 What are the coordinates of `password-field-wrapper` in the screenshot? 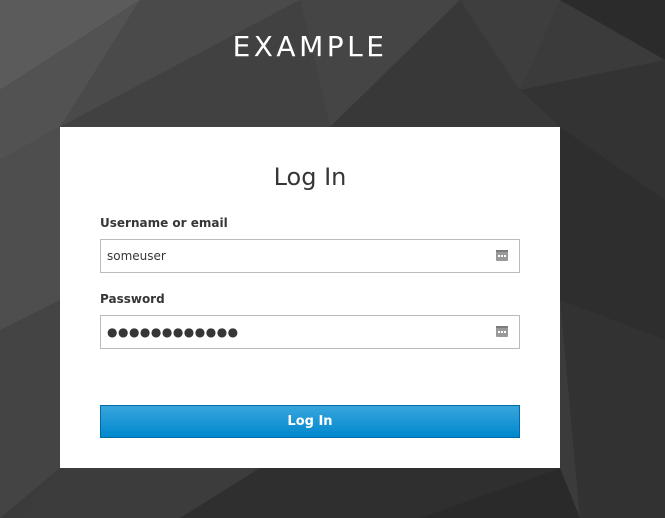 It's located at (310, 332).